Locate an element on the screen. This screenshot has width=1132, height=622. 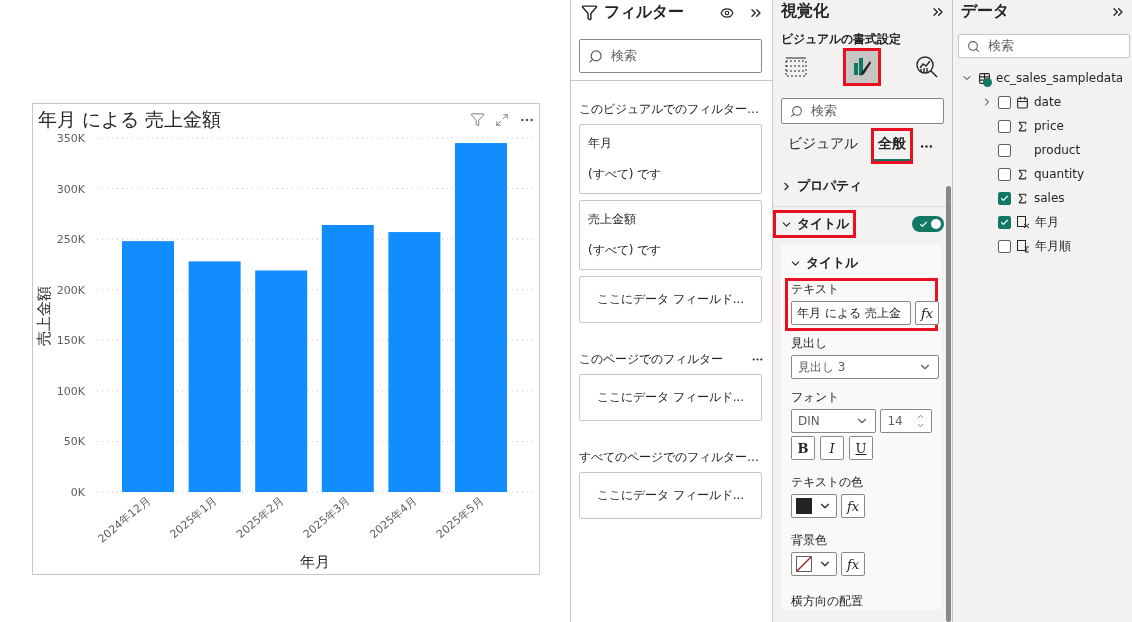
y-axis-title: 売上金額 is located at coordinates (44, 315).